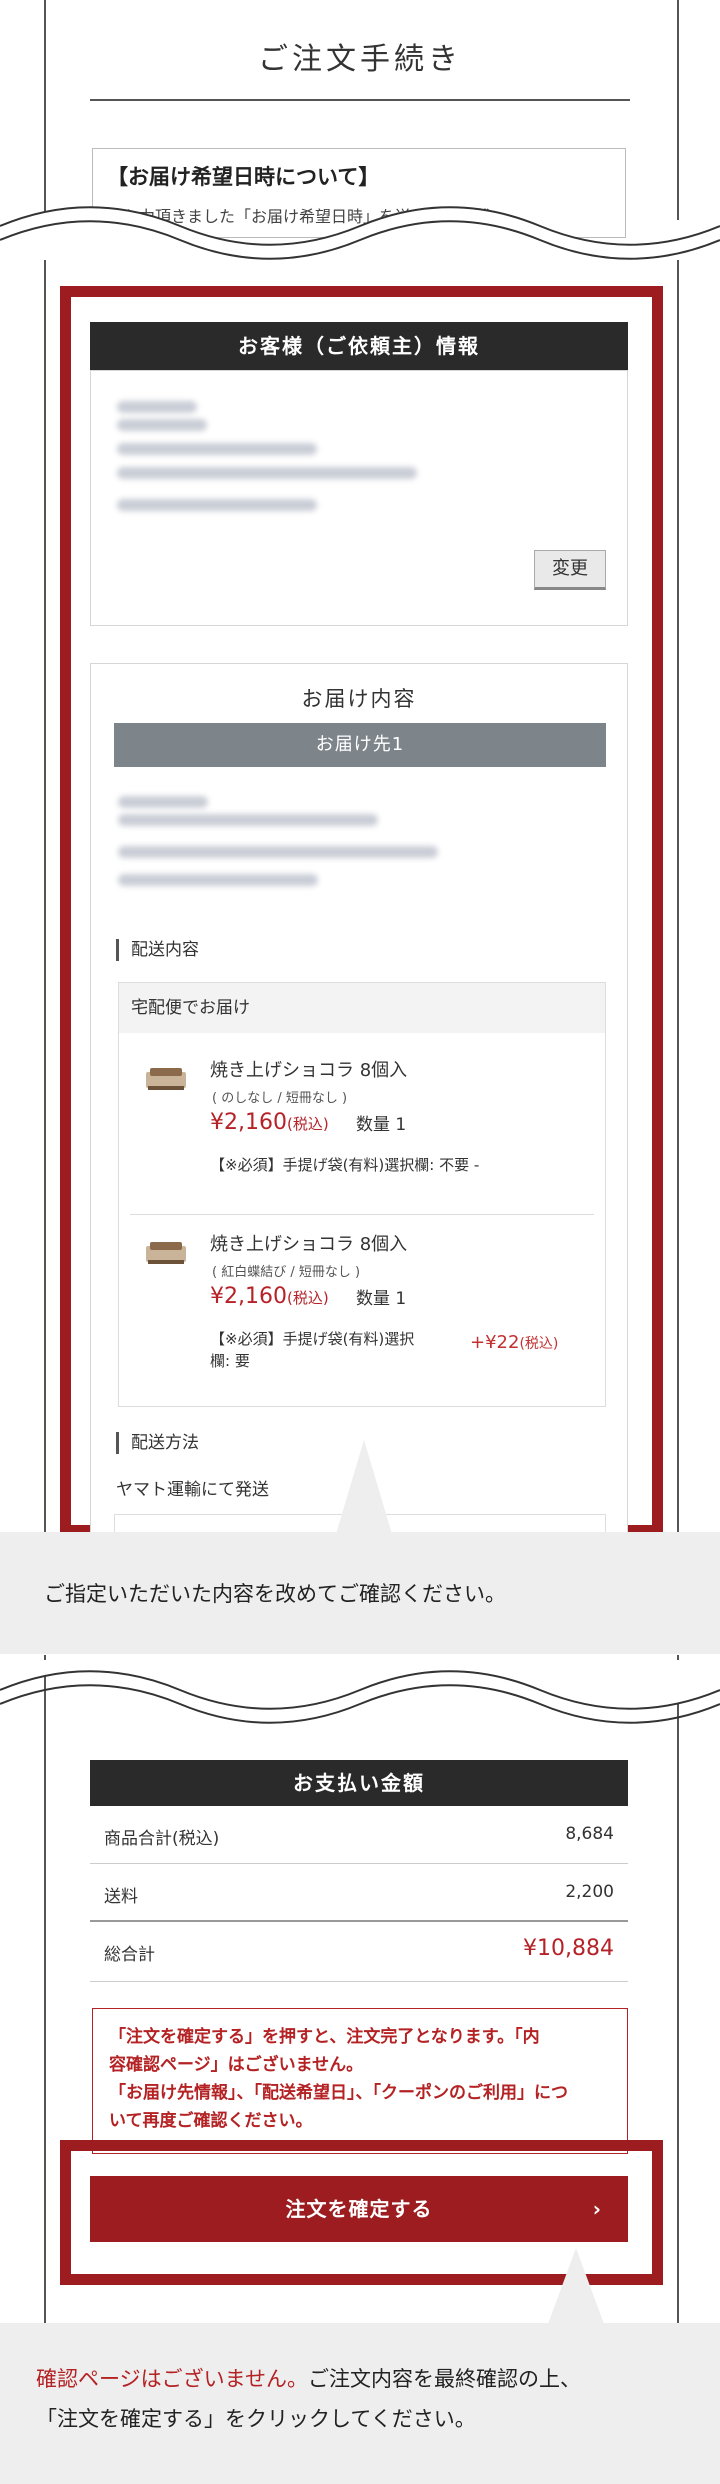 This screenshot has width=720, height=2484. I want to click on contents-section-label: 配送内容, so click(157, 950).